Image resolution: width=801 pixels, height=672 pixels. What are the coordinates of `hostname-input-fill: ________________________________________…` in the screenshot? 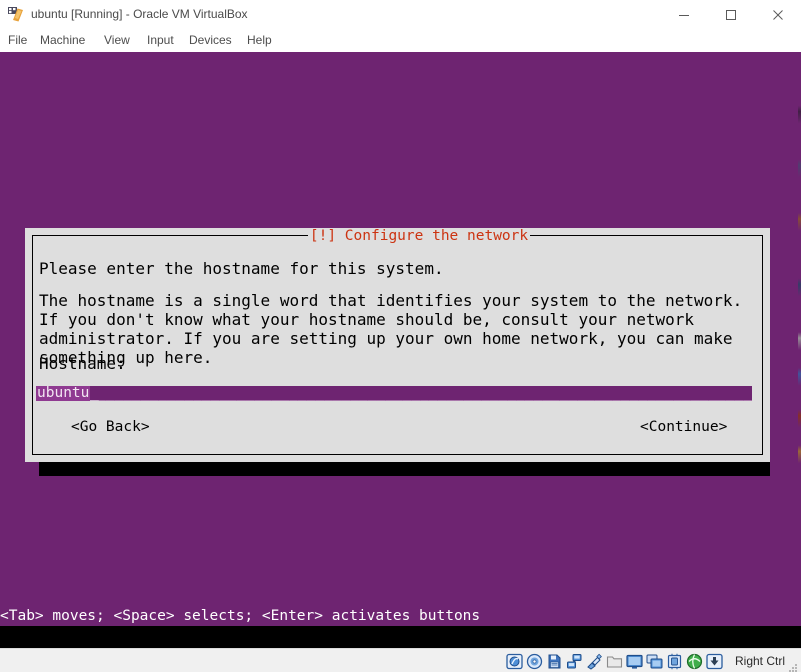 It's located at (394, 393).